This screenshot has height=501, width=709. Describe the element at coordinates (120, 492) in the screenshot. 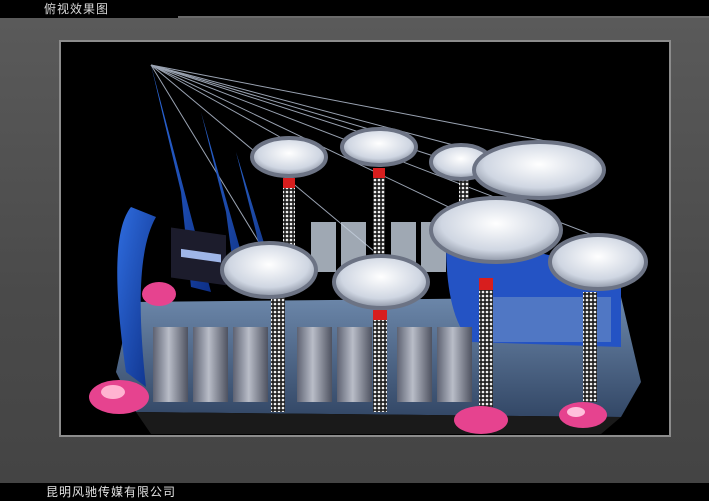

I see `company-name: 昆明风驰传媒有限公司` at that location.